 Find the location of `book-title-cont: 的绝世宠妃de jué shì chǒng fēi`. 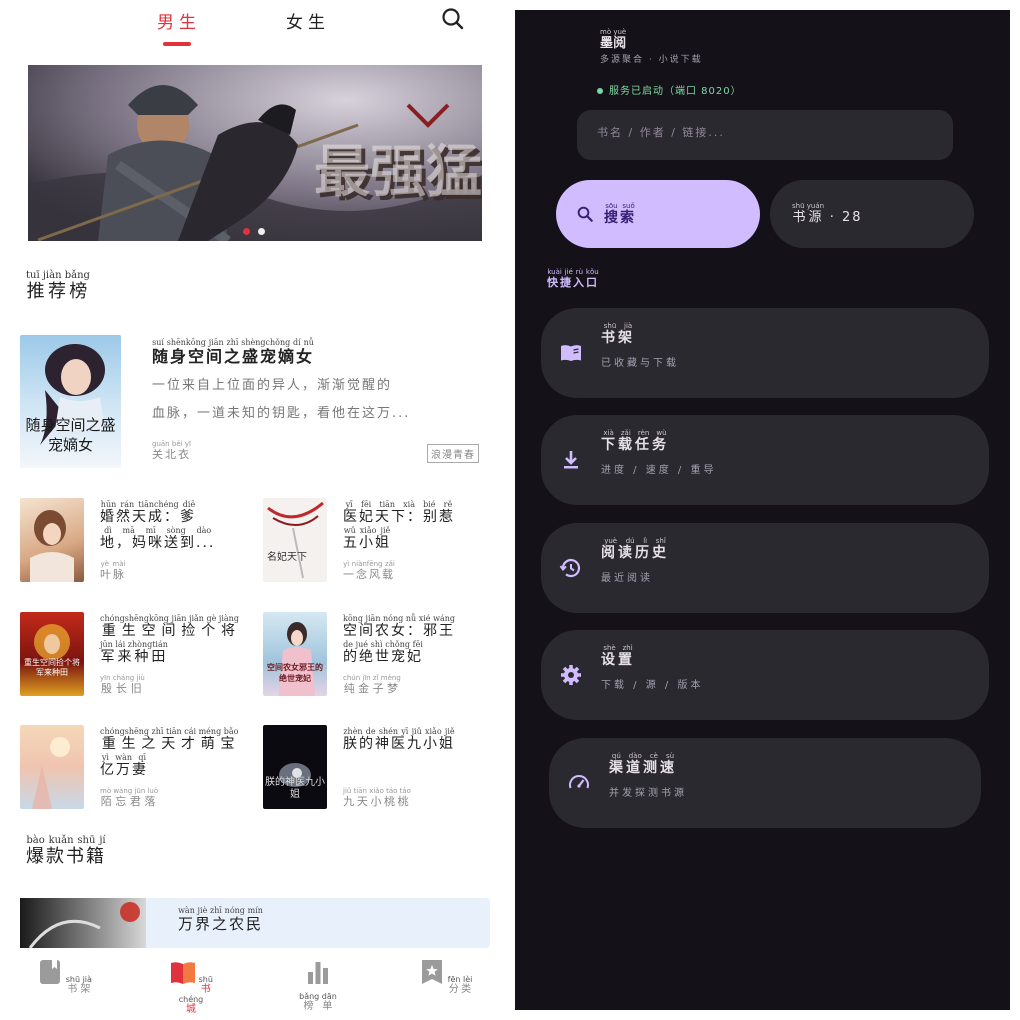

book-title-cont: 的绝世宠妃de jué shì chǒng fēi is located at coordinates (383, 655).